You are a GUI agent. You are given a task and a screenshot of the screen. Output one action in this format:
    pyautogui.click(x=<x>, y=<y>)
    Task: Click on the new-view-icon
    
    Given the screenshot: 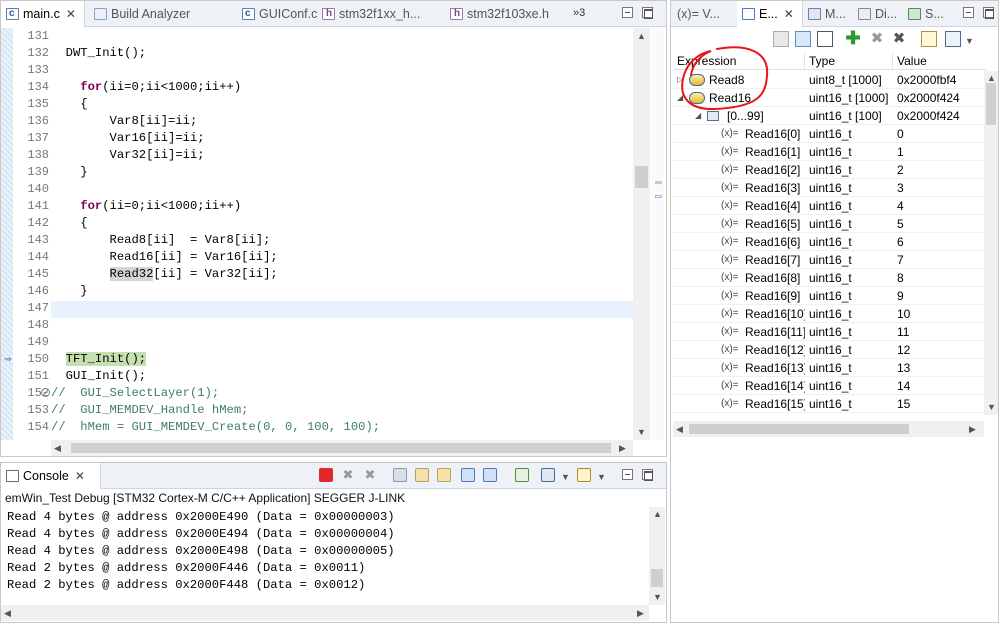 What is the action you would take?
    pyautogui.click(x=929, y=39)
    